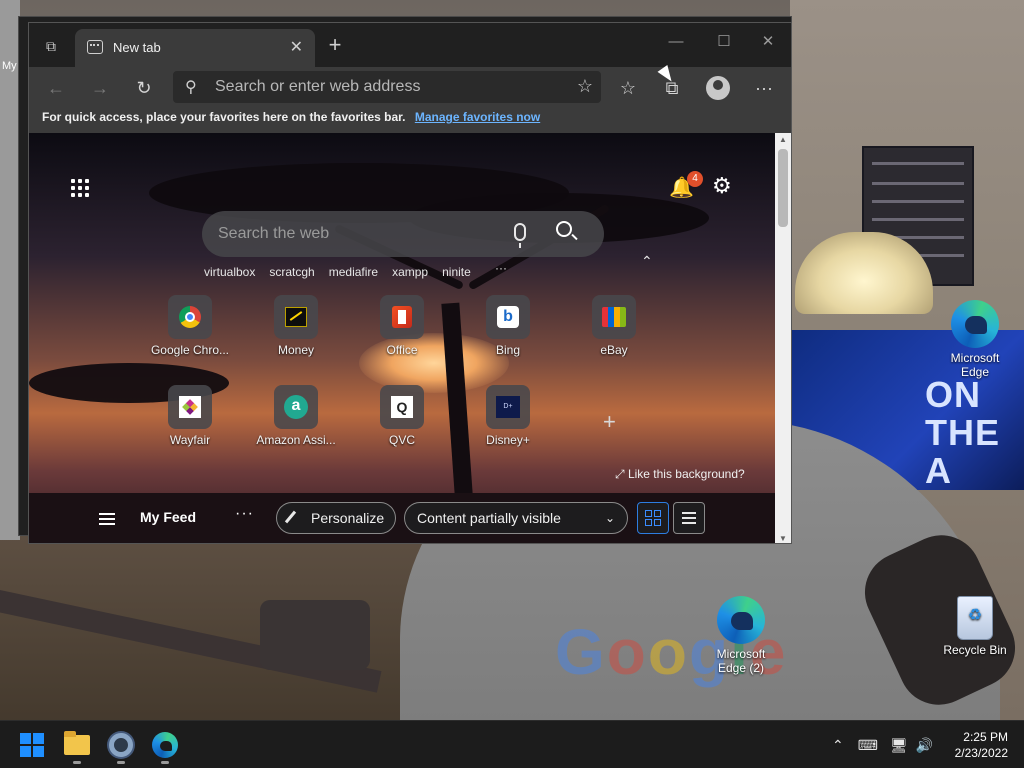 The width and height of the screenshot is (1024, 768). Describe the element at coordinates (981, 753) in the screenshot. I see `clock-date: 2/23/2022` at that location.